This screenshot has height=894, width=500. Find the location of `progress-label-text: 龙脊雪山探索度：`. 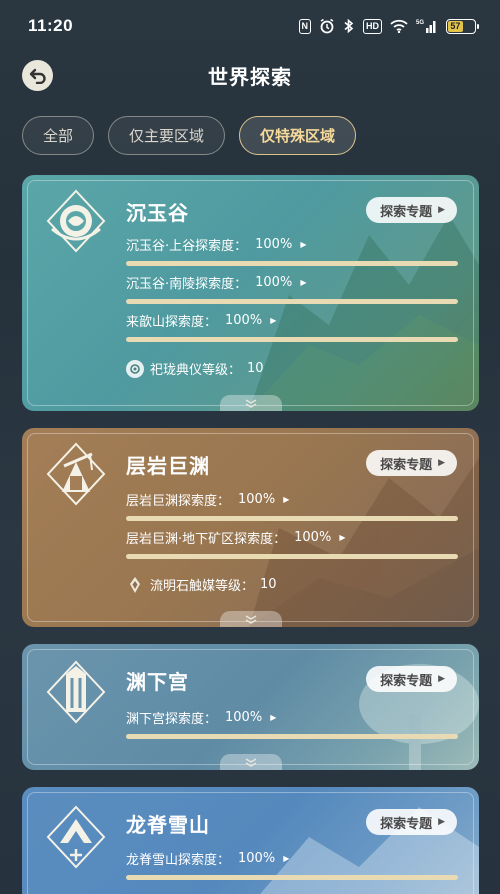

progress-label-text: 龙脊雪山探索度： is located at coordinates (178, 860).